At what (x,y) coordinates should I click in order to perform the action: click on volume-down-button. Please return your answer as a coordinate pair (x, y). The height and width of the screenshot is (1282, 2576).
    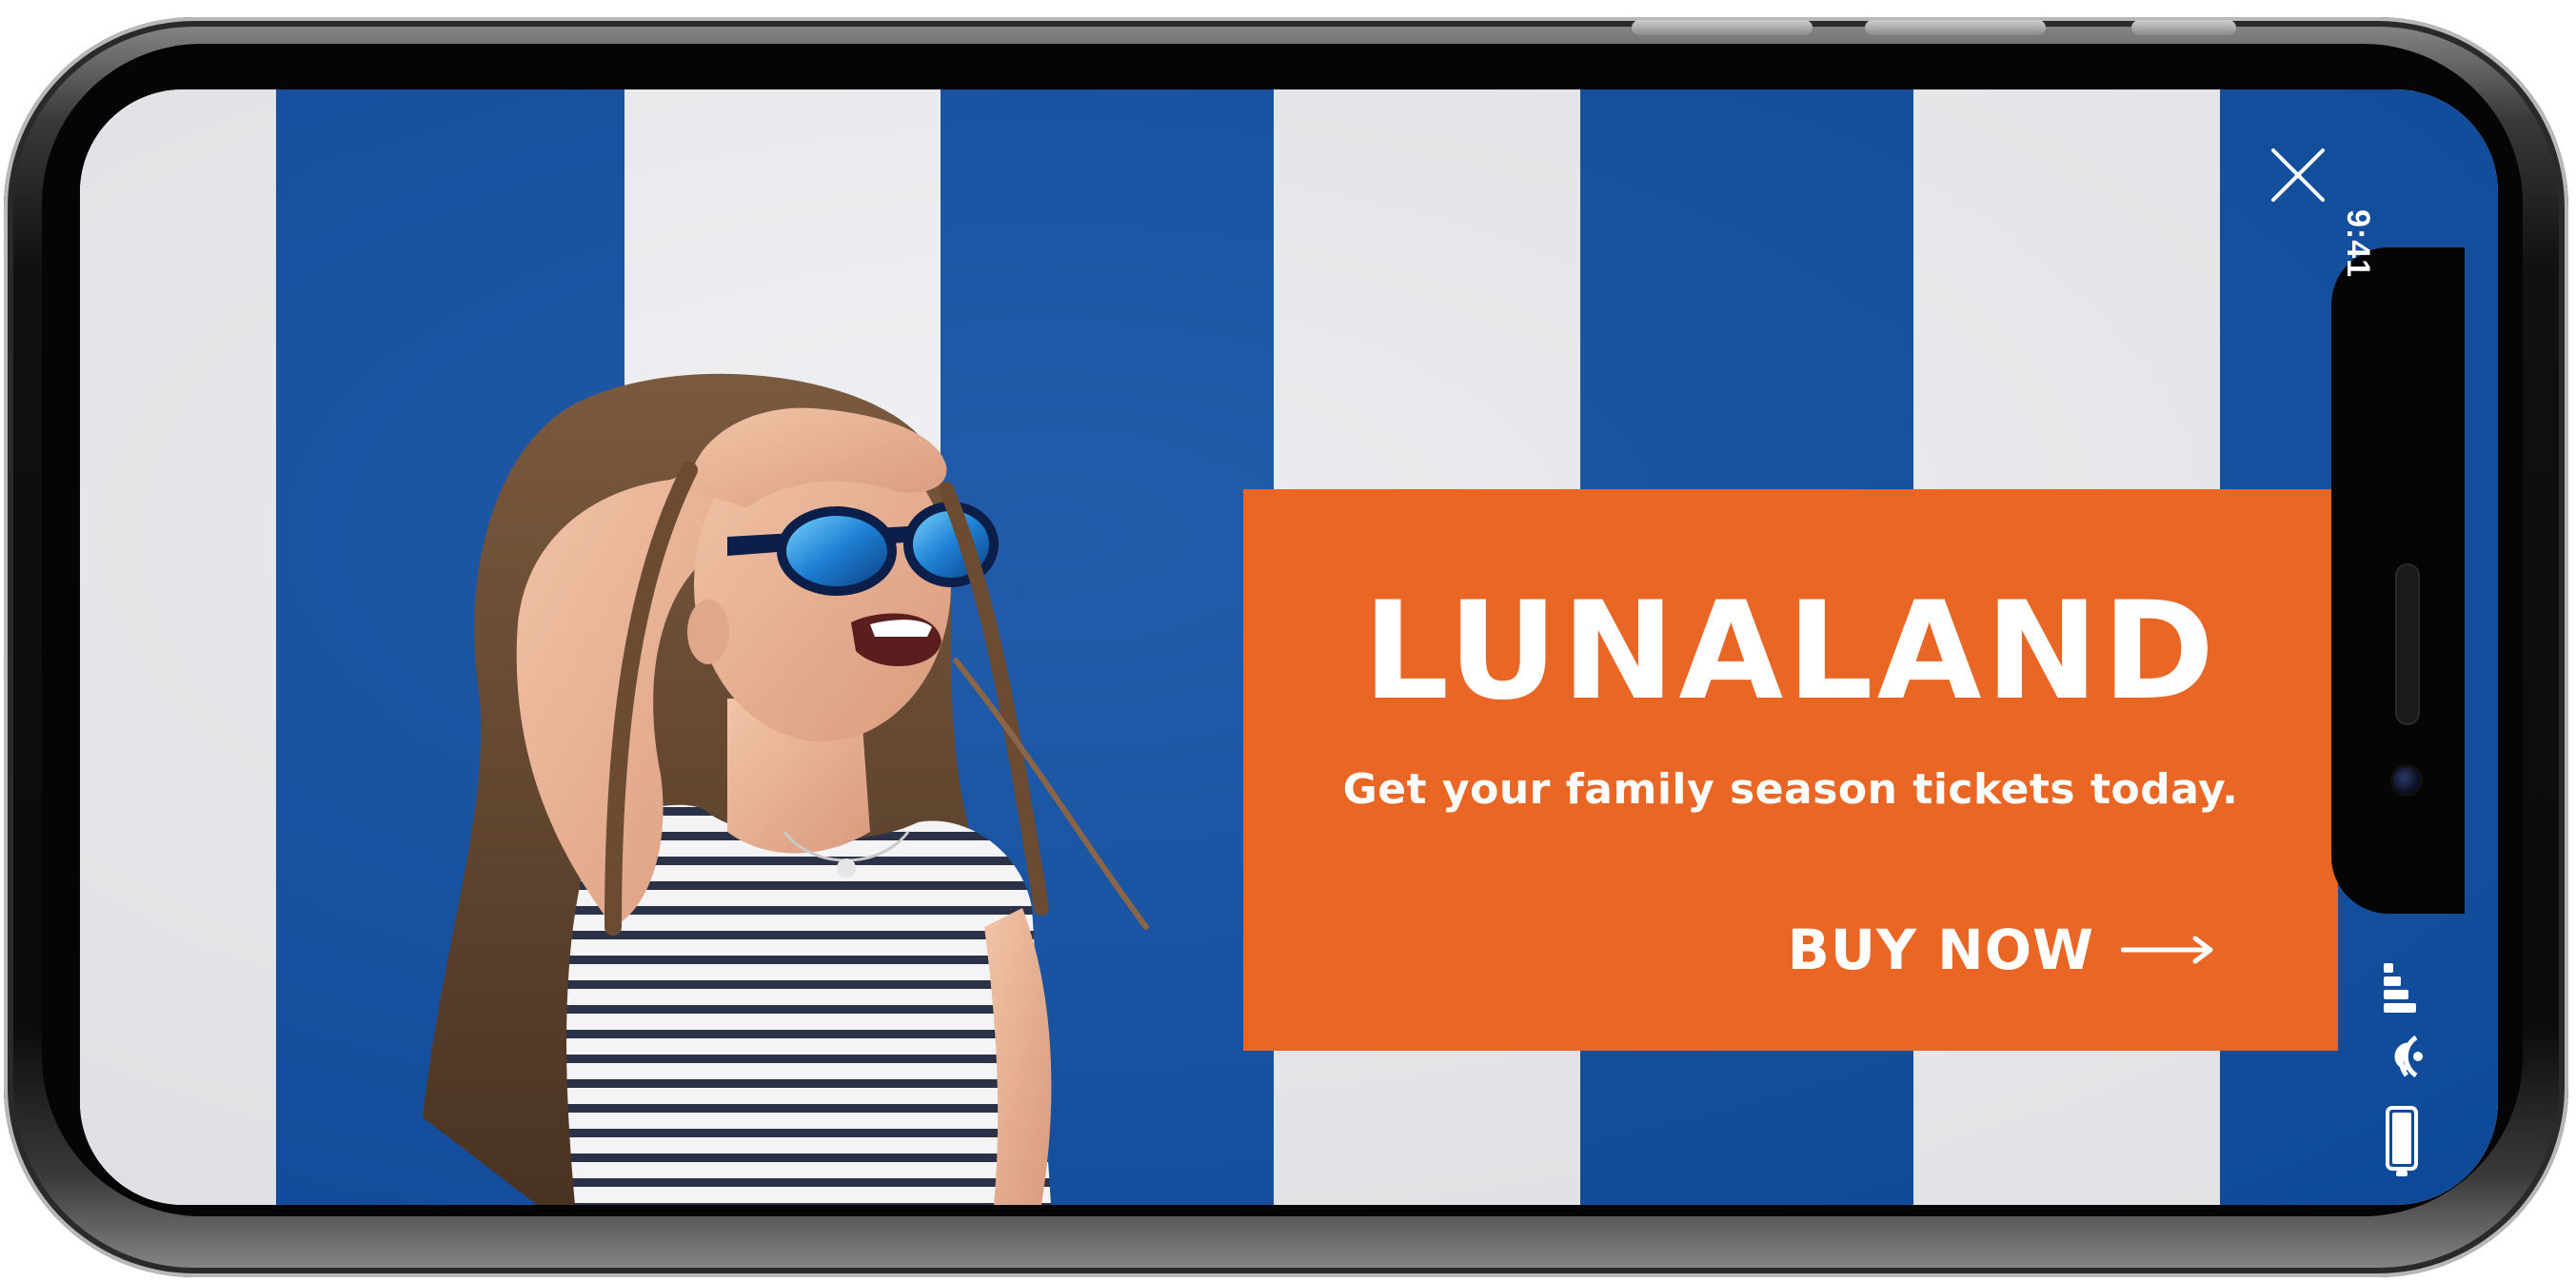
    Looking at the image, I should click on (1955, 27).